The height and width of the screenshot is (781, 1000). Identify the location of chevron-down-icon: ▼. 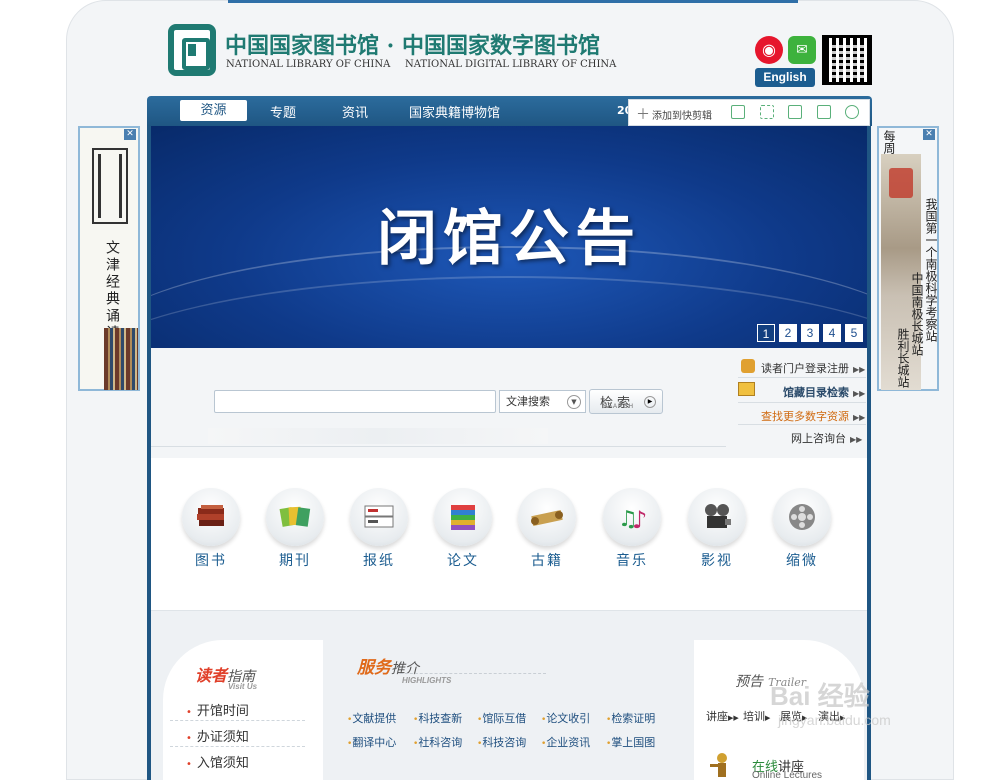
(574, 402).